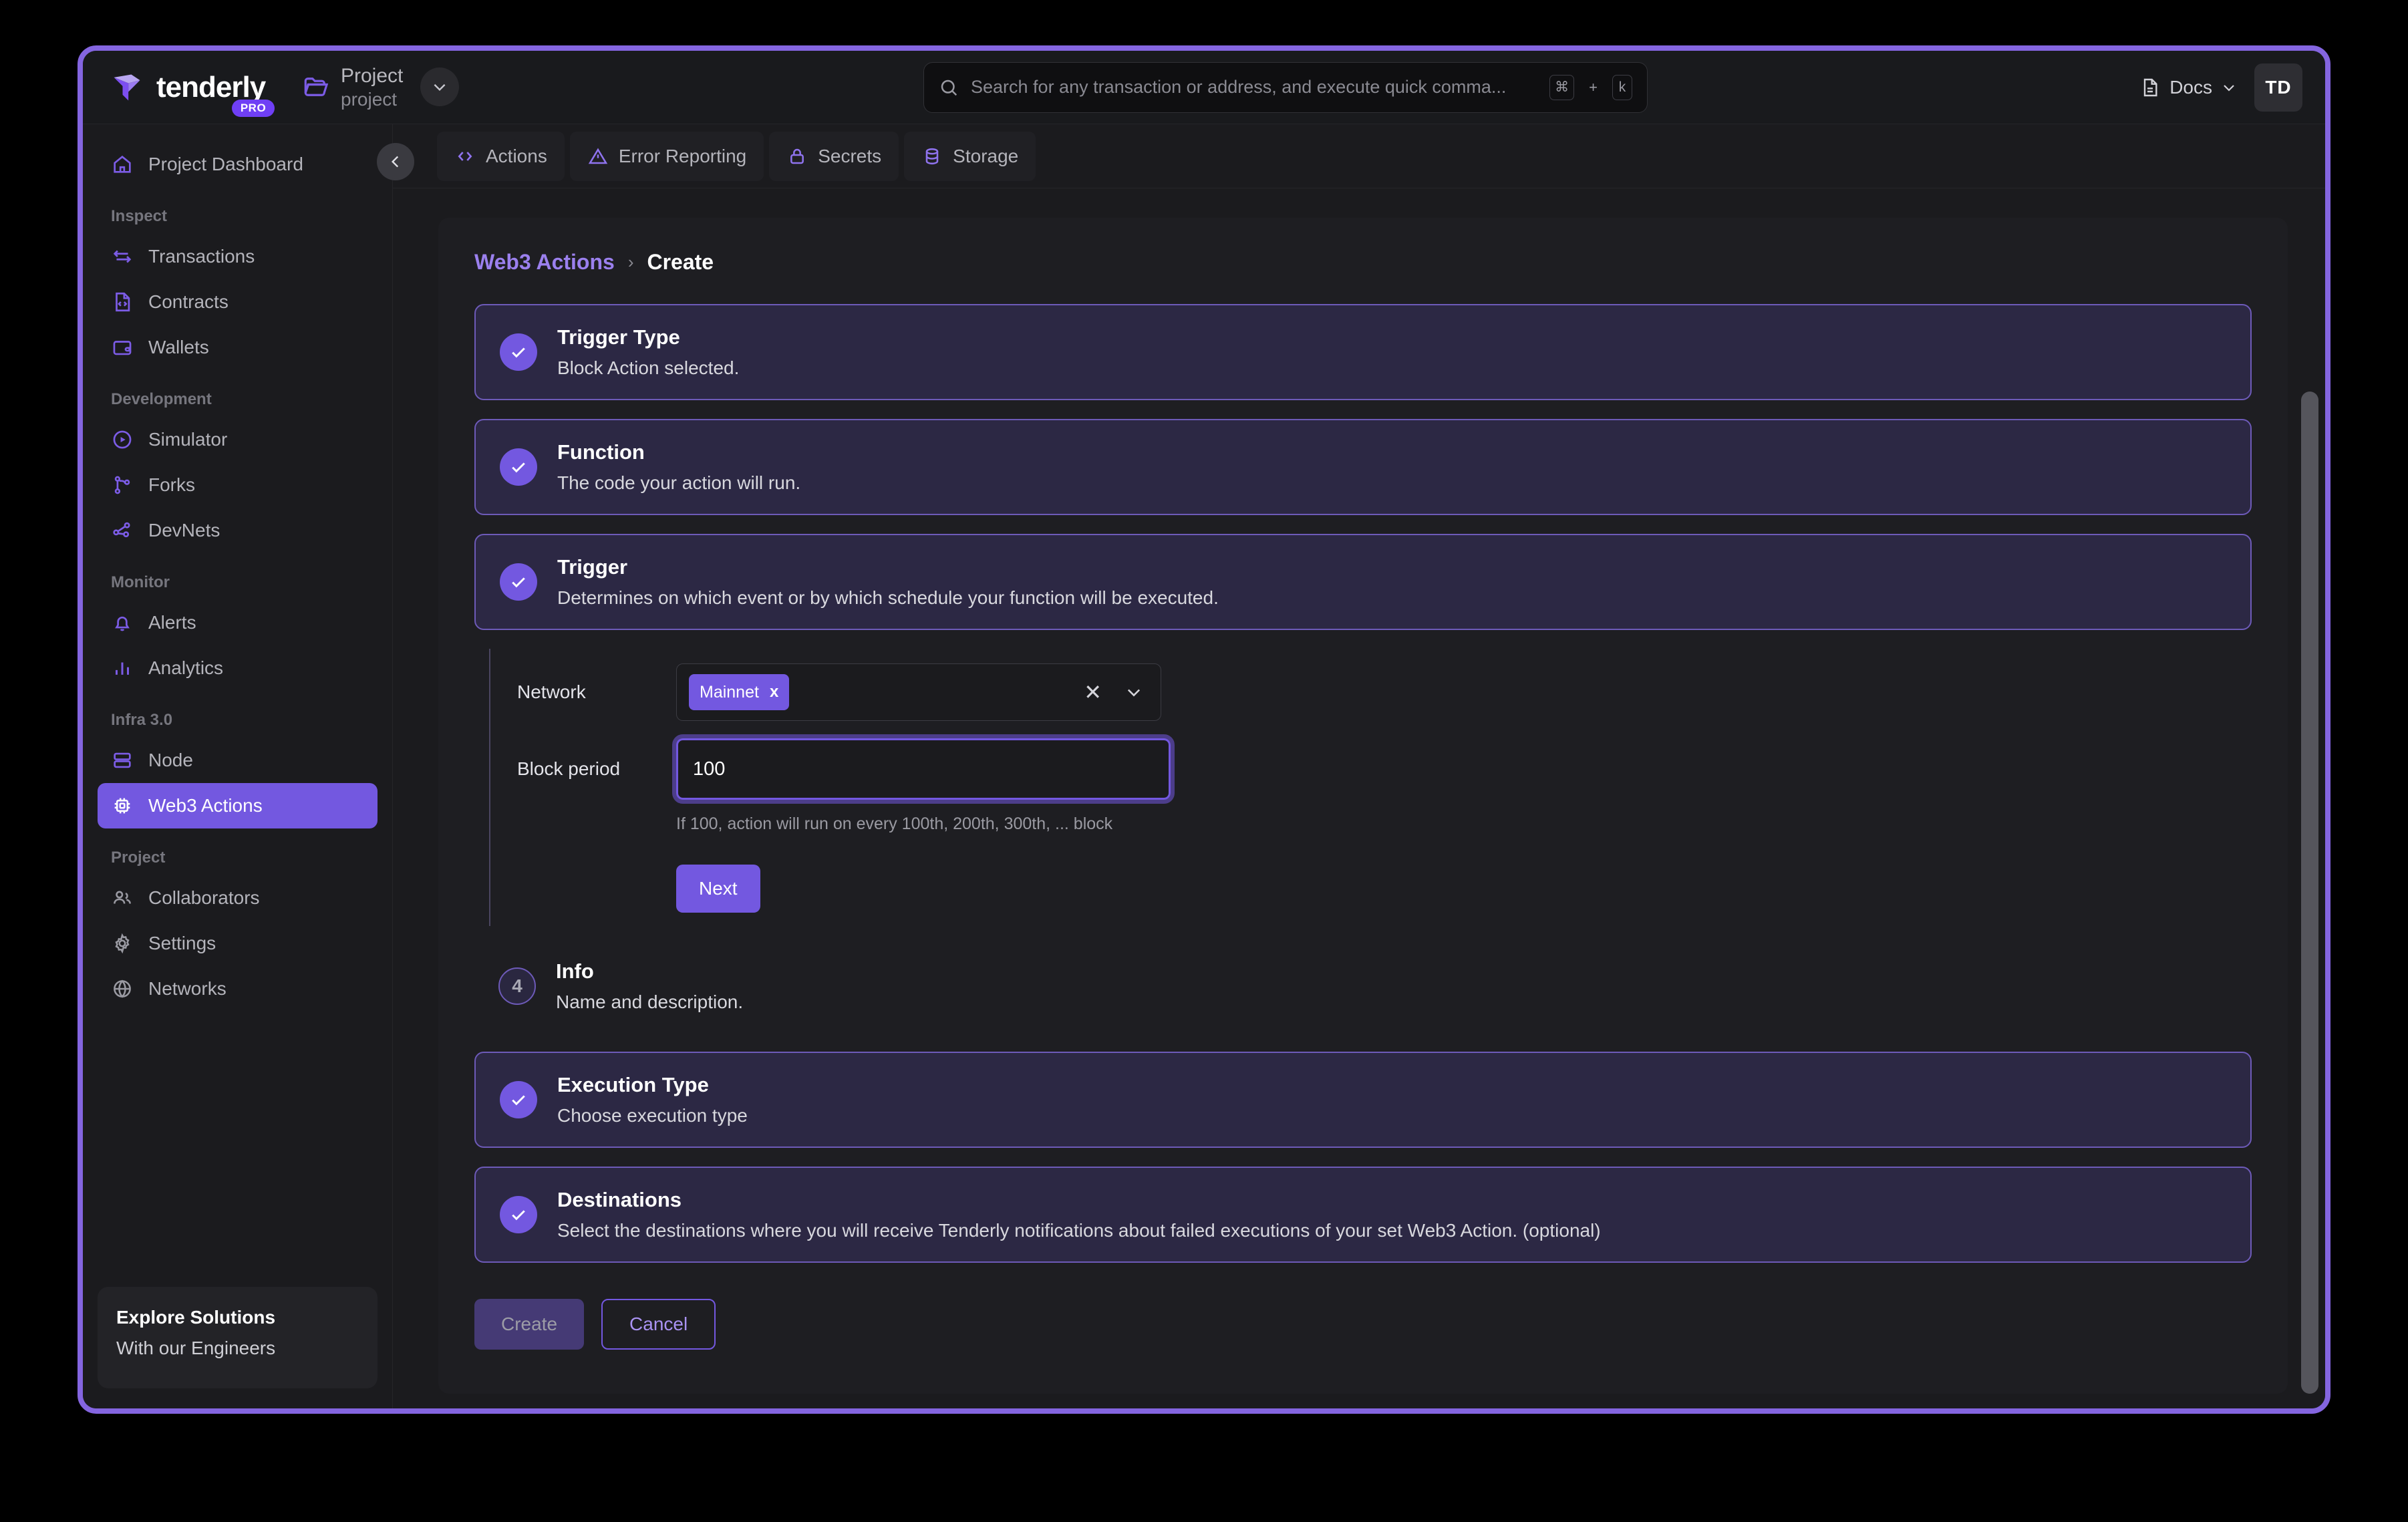 This screenshot has width=2408, height=1522. What do you see at coordinates (202, 256) in the screenshot?
I see `sidebar-item-label: Transactions` at bounding box center [202, 256].